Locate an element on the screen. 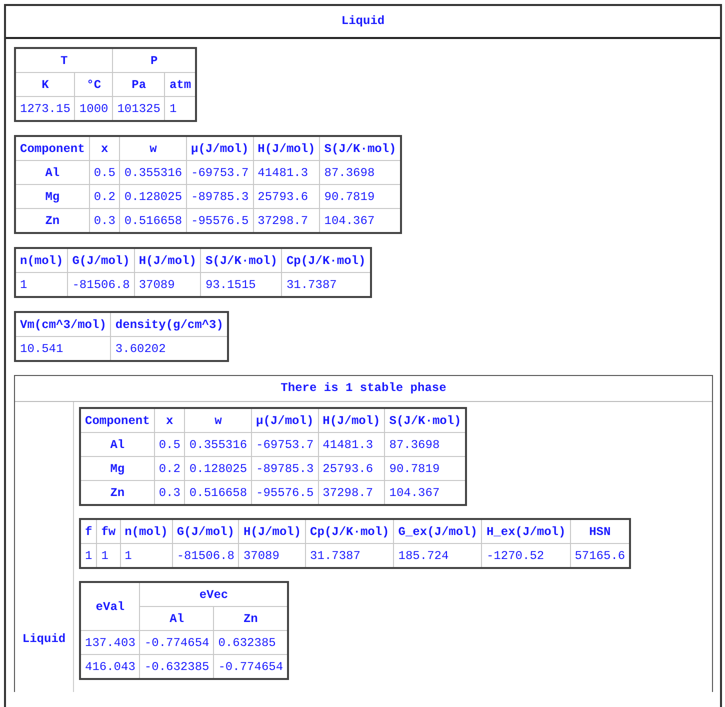 The image size is (725, 707). header-cell: eVal is located at coordinates (110, 606).